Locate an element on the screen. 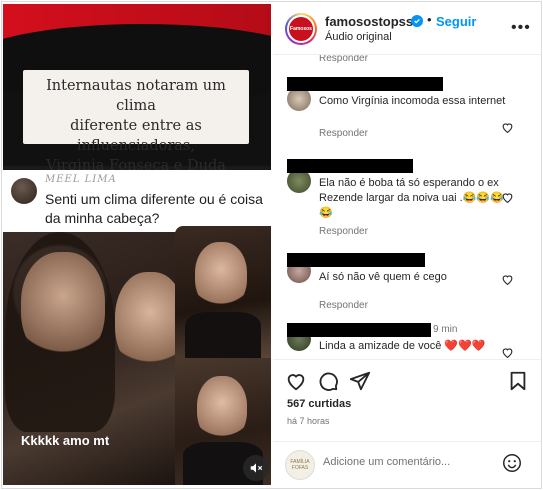 Image resolution: width=543 pixels, height=490 pixels. like-heart-icon is located at coordinates (296, 381).